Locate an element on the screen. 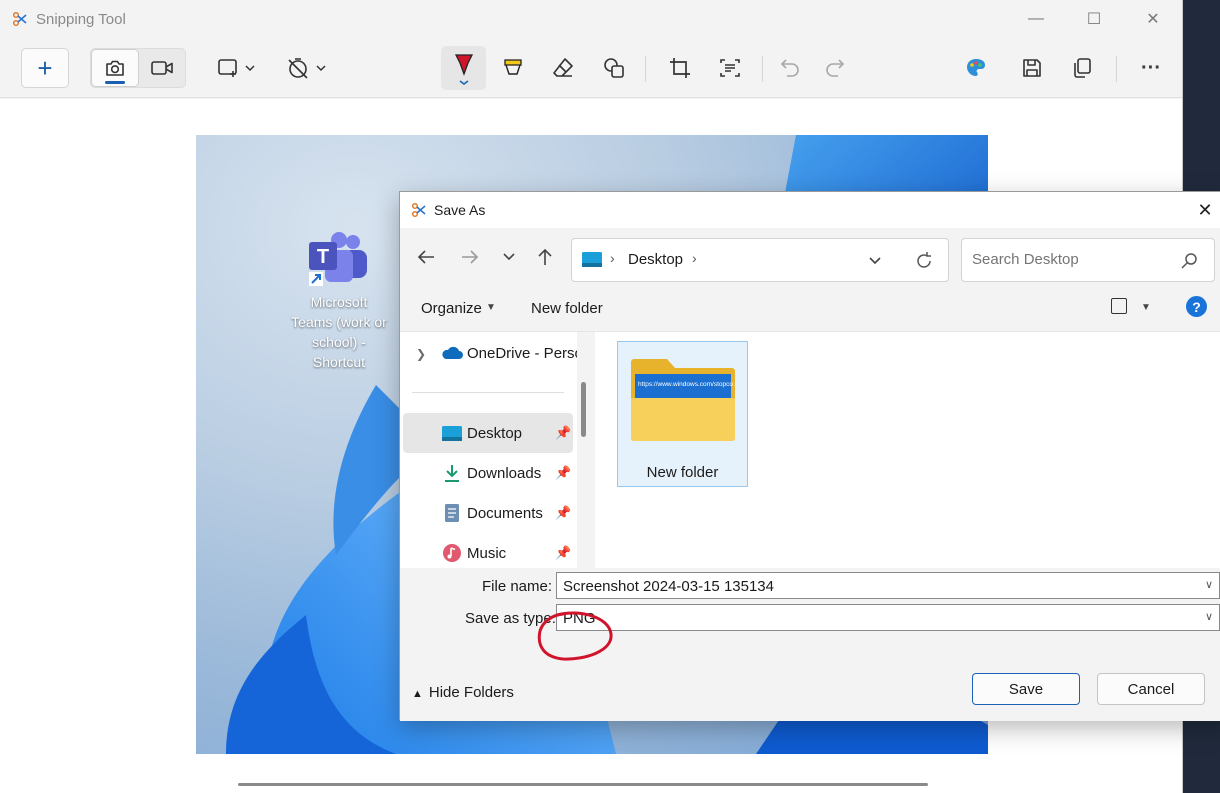  music-icon is located at coordinates (452, 553).